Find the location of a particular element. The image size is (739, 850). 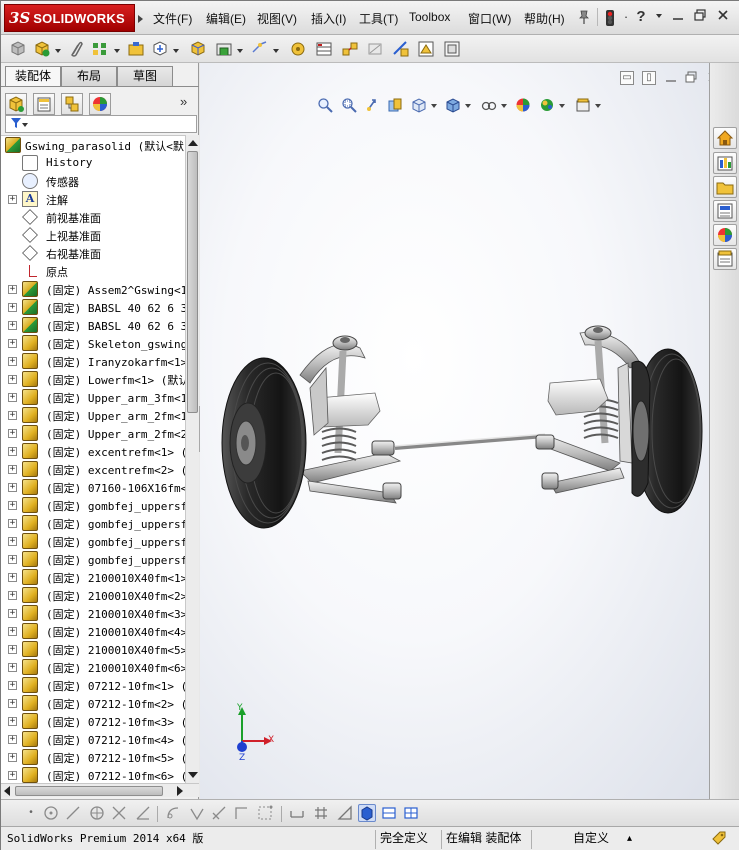

circle-icon is located at coordinates (51, 813).